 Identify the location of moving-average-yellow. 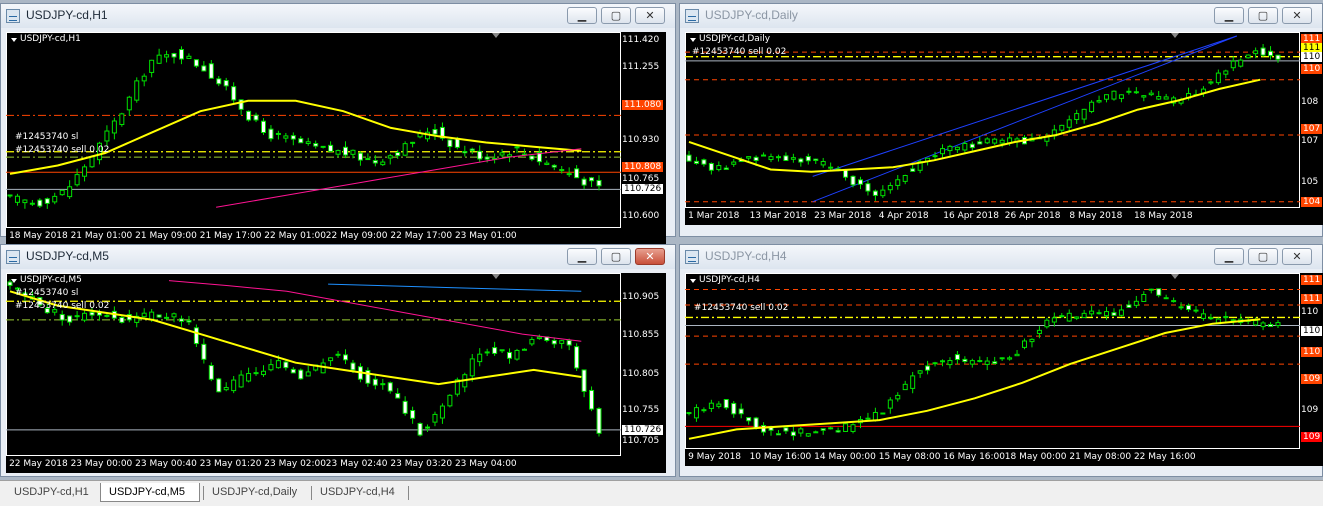
(974, 125).